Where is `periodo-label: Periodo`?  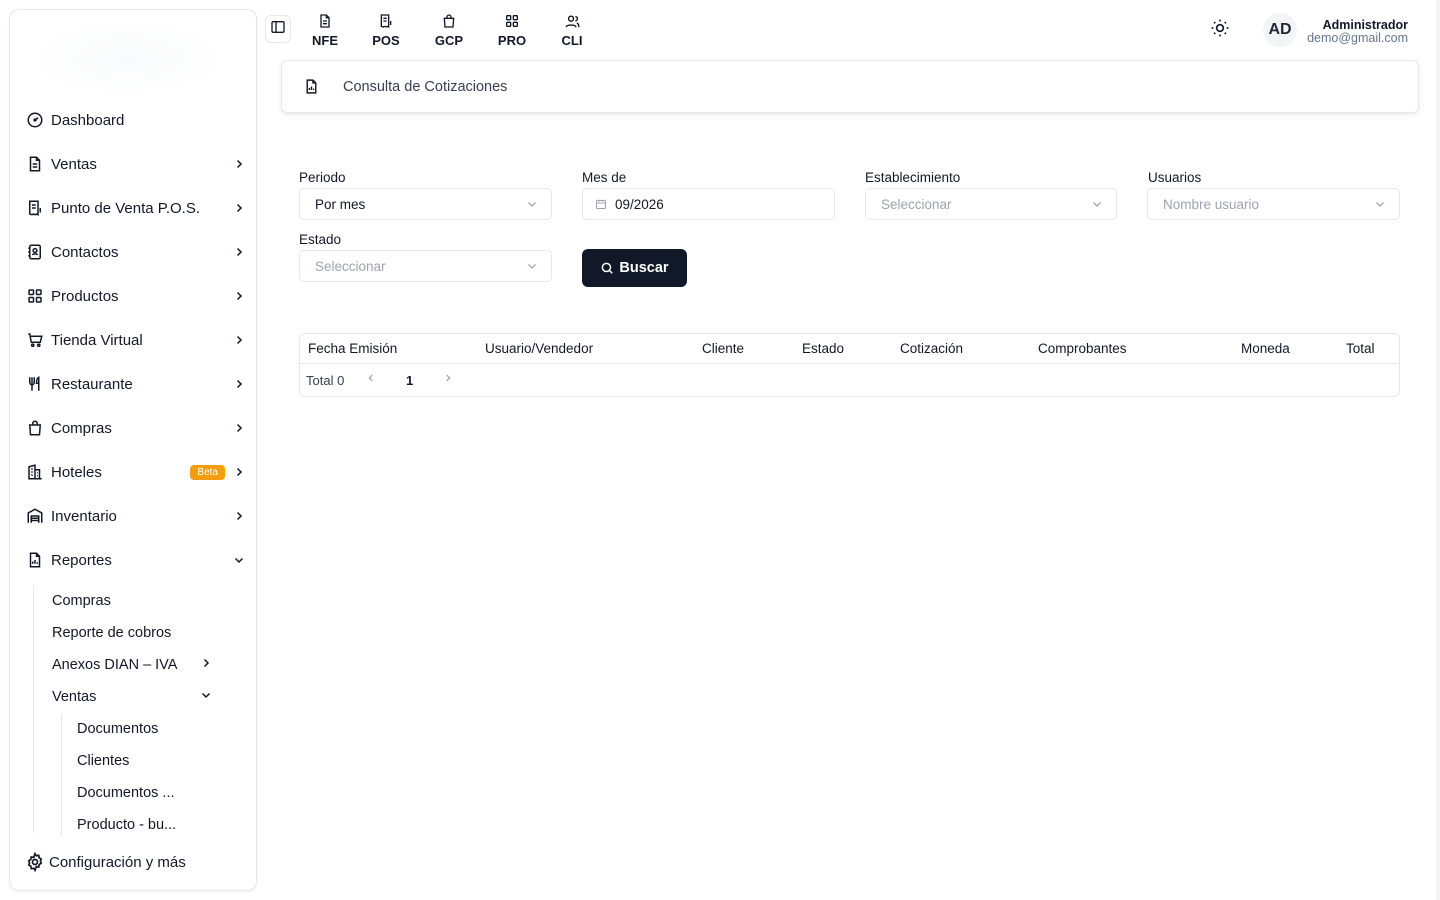
periodo-label: Periodo is located at coordinates (322, 177).